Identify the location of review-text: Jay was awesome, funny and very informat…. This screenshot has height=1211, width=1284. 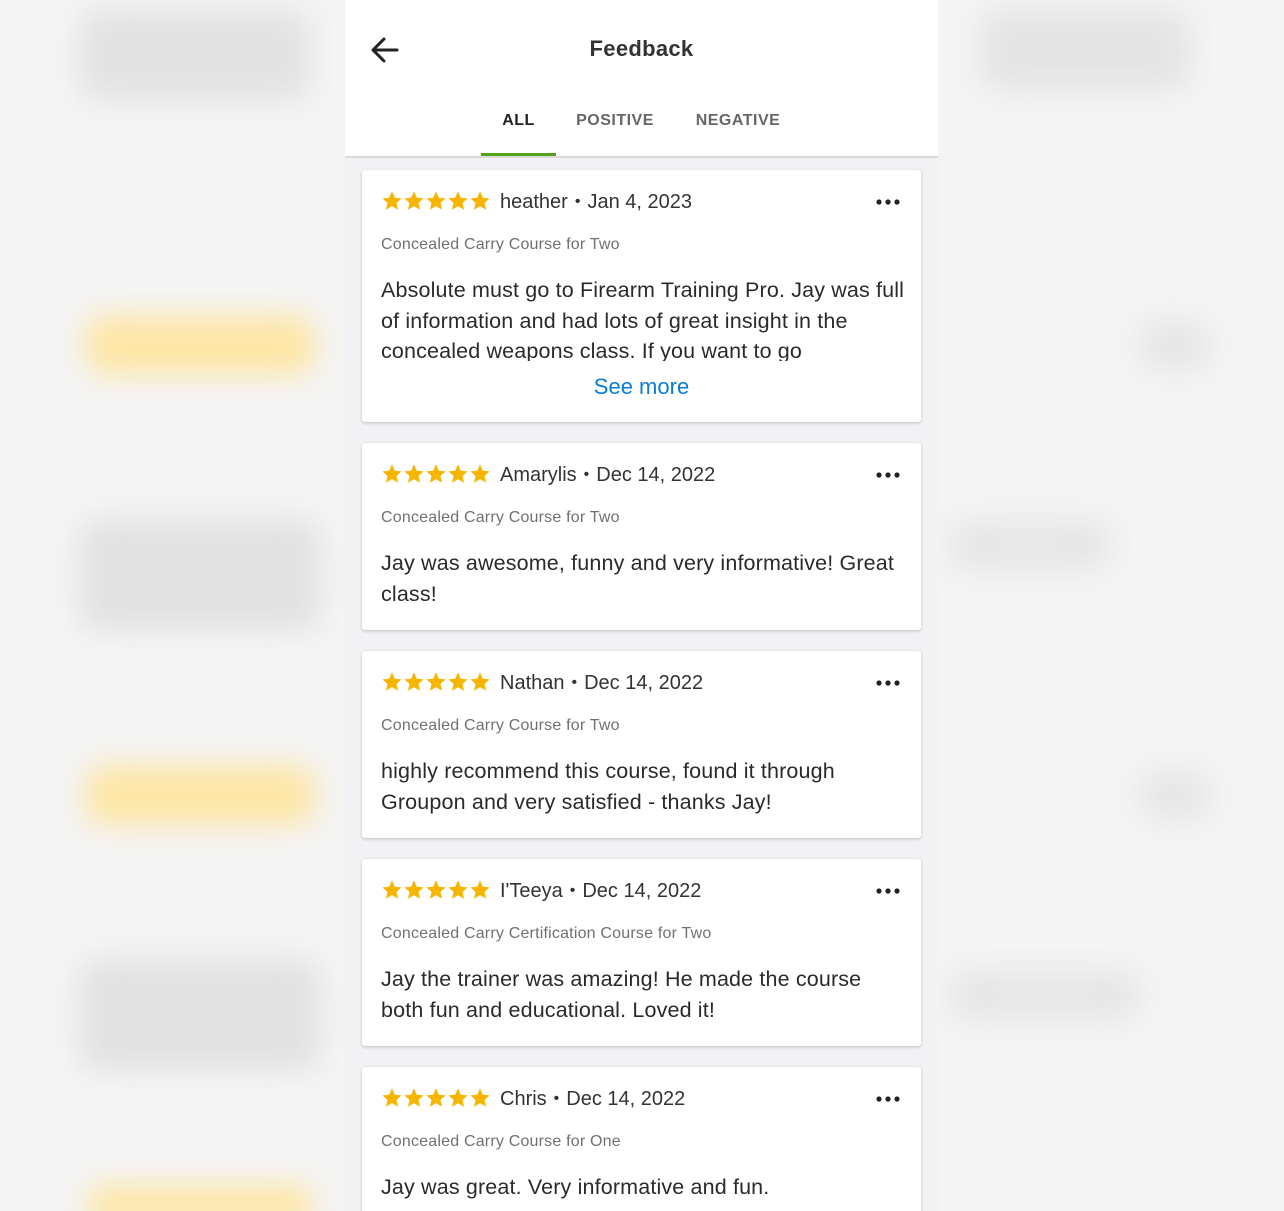
(637, 578).